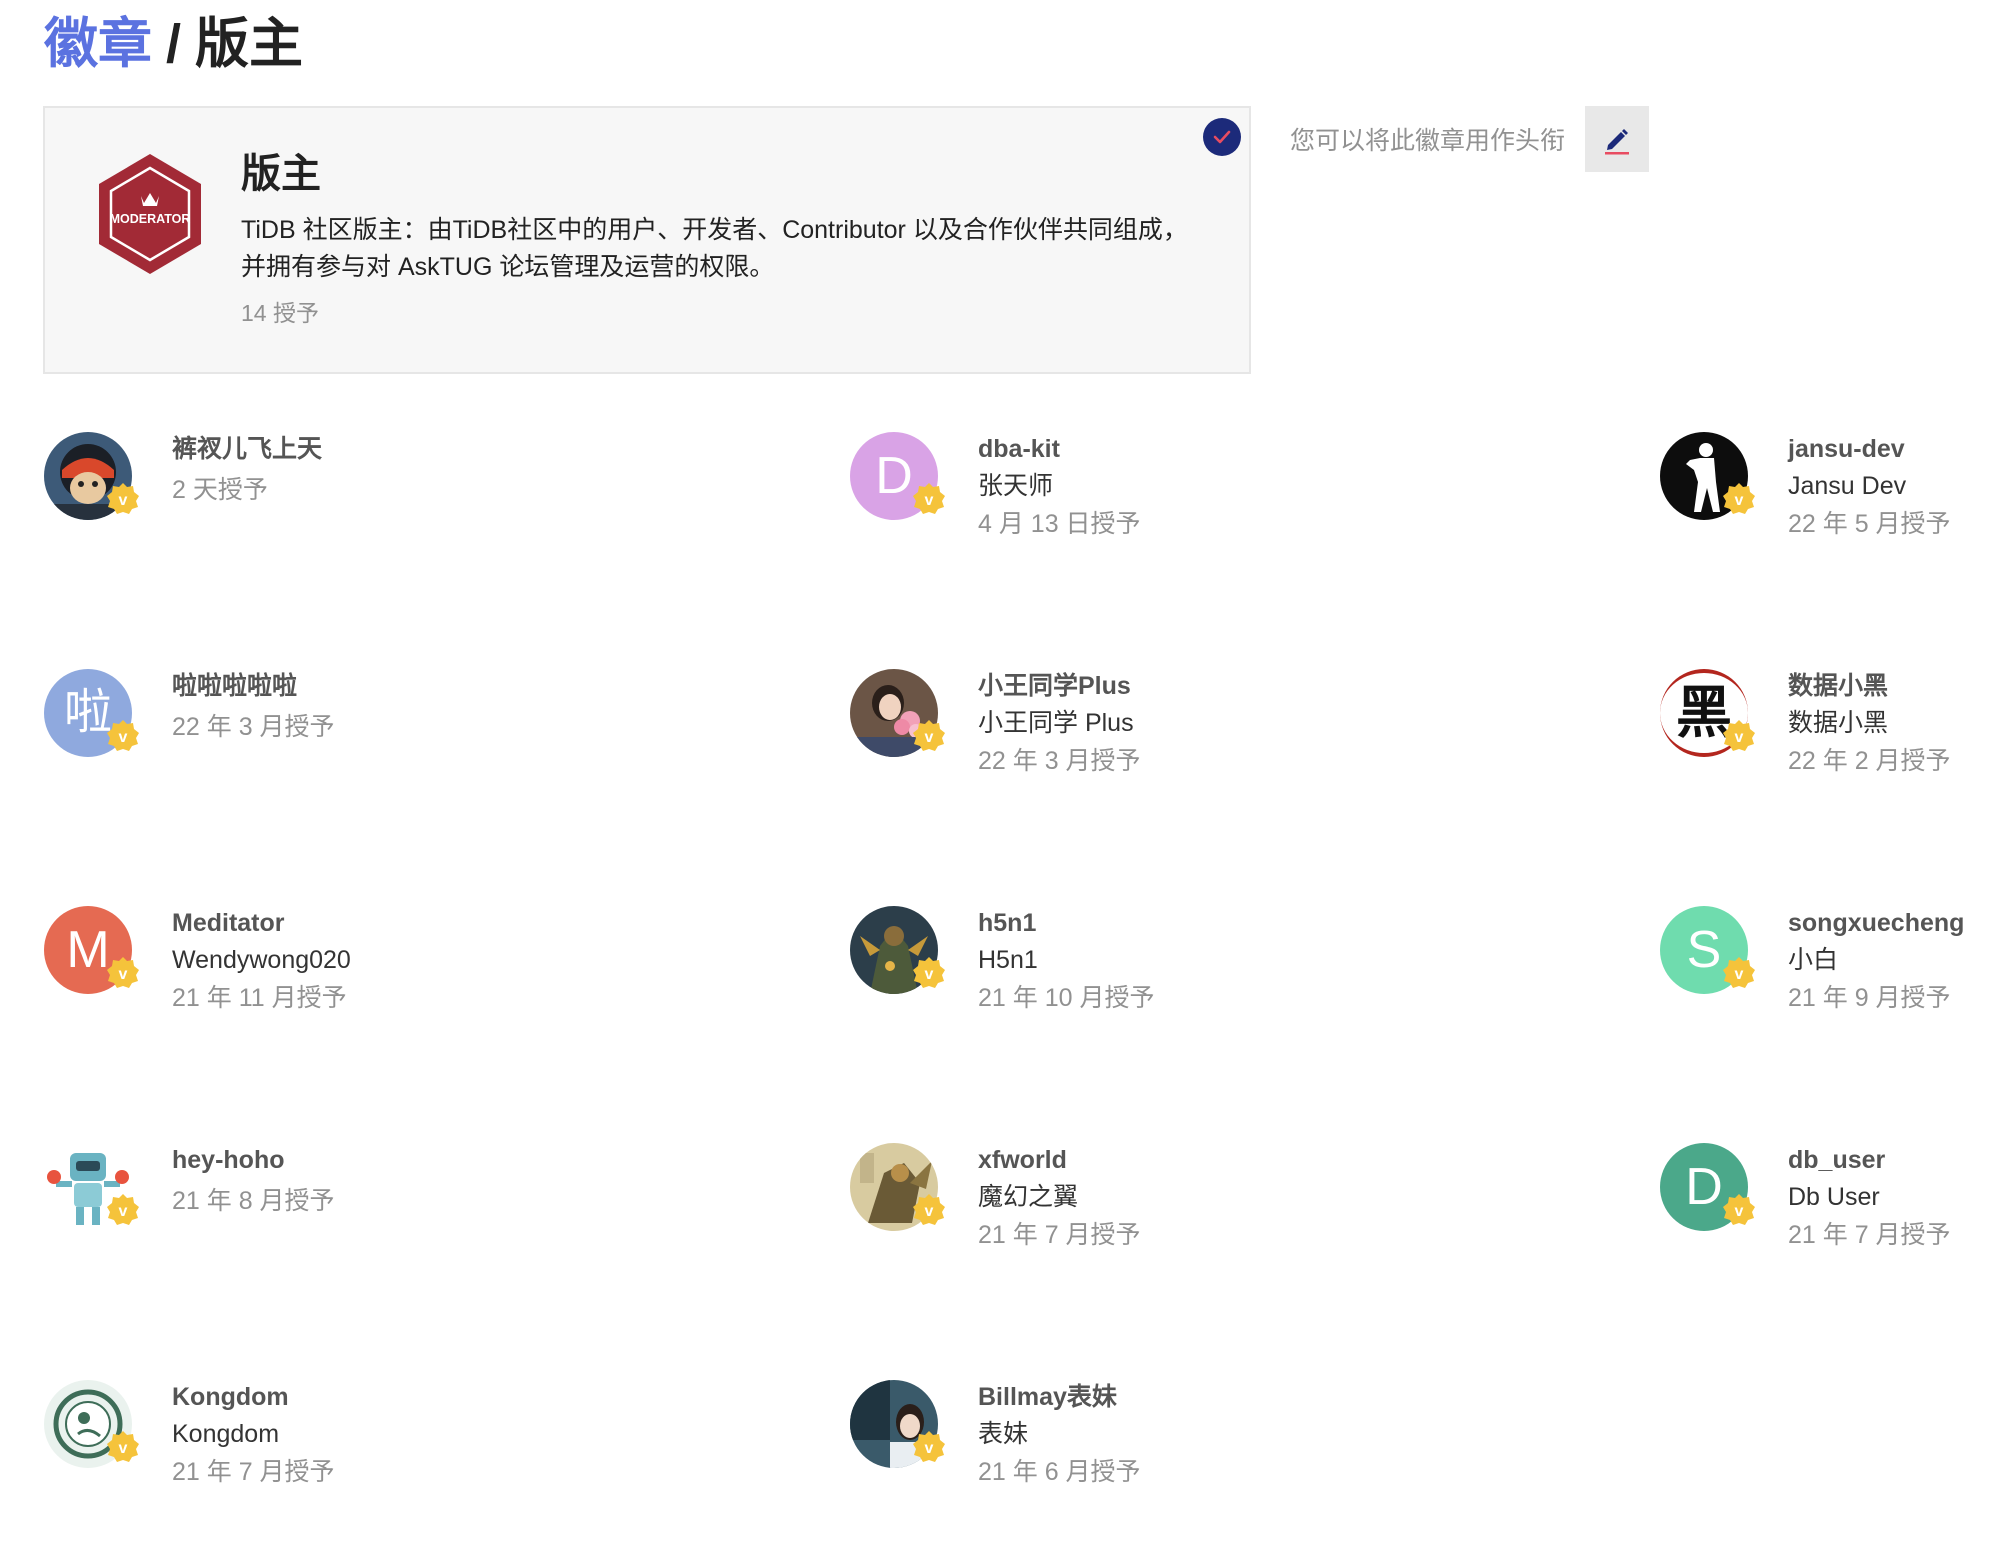 This screenshot has width=1998, height=1548. I want to click on username-link: jansu-dev, so click(1869, 449).